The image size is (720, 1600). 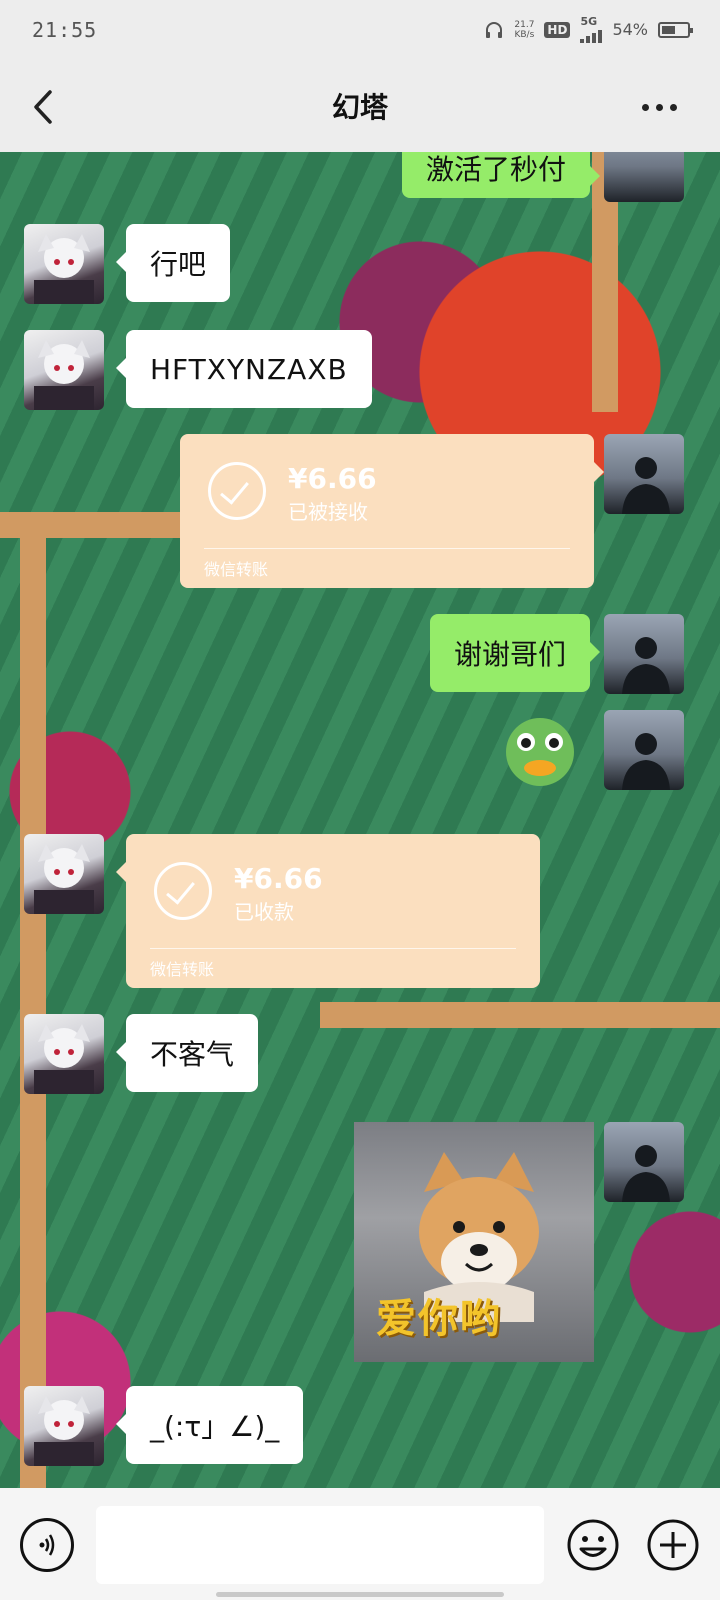 I want to click on message-text: 行吧, so click(x=178, y=264).